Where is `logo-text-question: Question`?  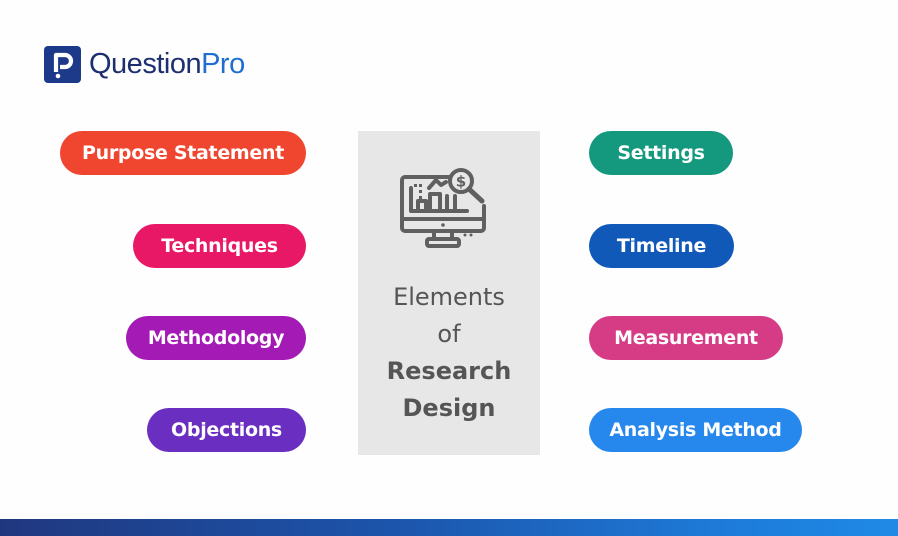 logo-text-question: Question is located at coordinates (145, 64).